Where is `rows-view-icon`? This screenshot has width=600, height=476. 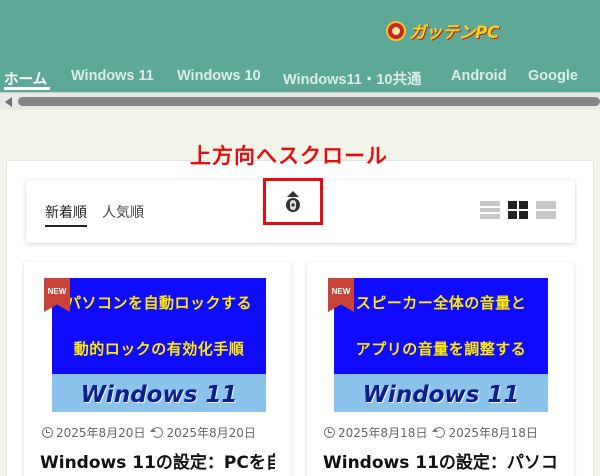 rows-view-icon is located at coordinates (546, 210).